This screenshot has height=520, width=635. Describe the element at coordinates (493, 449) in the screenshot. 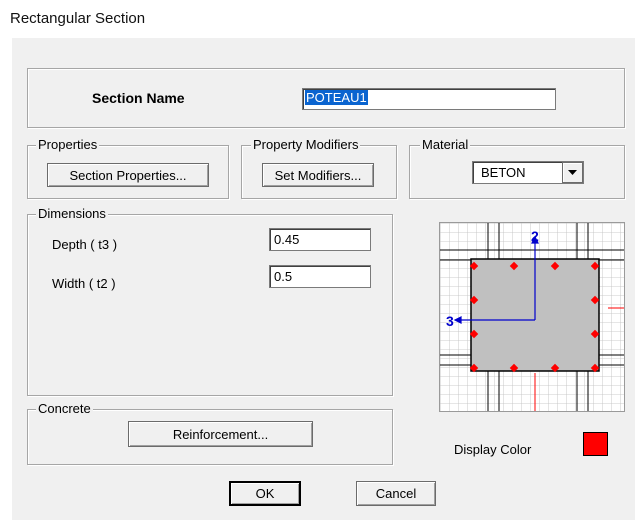

I see `display-color-label: Display Color` at that location.